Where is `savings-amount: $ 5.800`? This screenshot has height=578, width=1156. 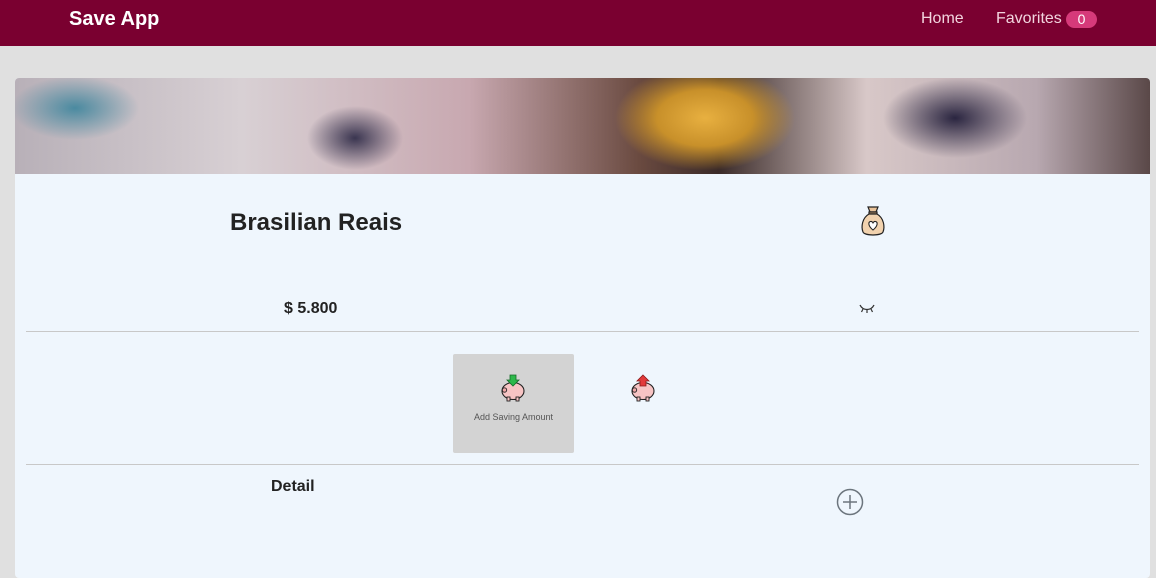 savings-amount: $ 5.800 is located at coordinates (311, 308).